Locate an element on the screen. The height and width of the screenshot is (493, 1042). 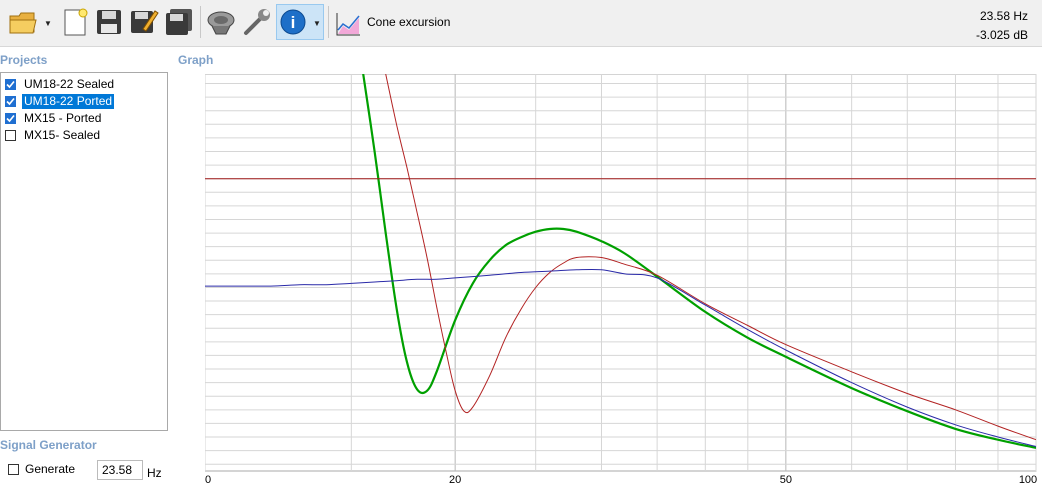
new-document-button is located at coordinates (75, 22).